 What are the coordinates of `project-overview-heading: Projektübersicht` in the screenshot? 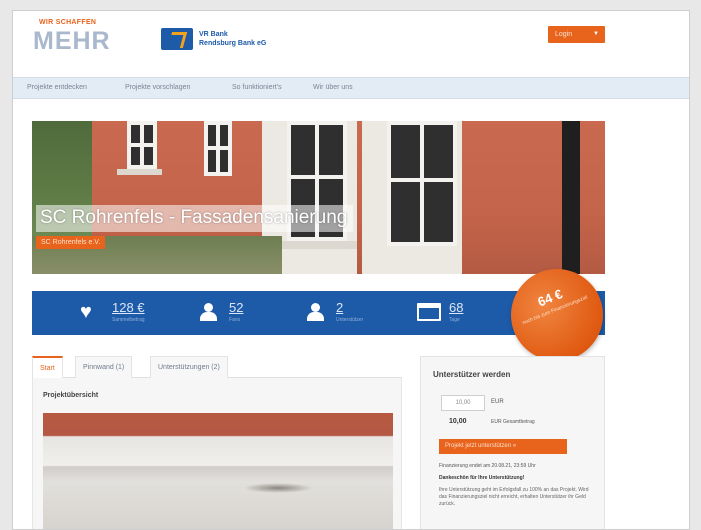 It's located at (71, 395).